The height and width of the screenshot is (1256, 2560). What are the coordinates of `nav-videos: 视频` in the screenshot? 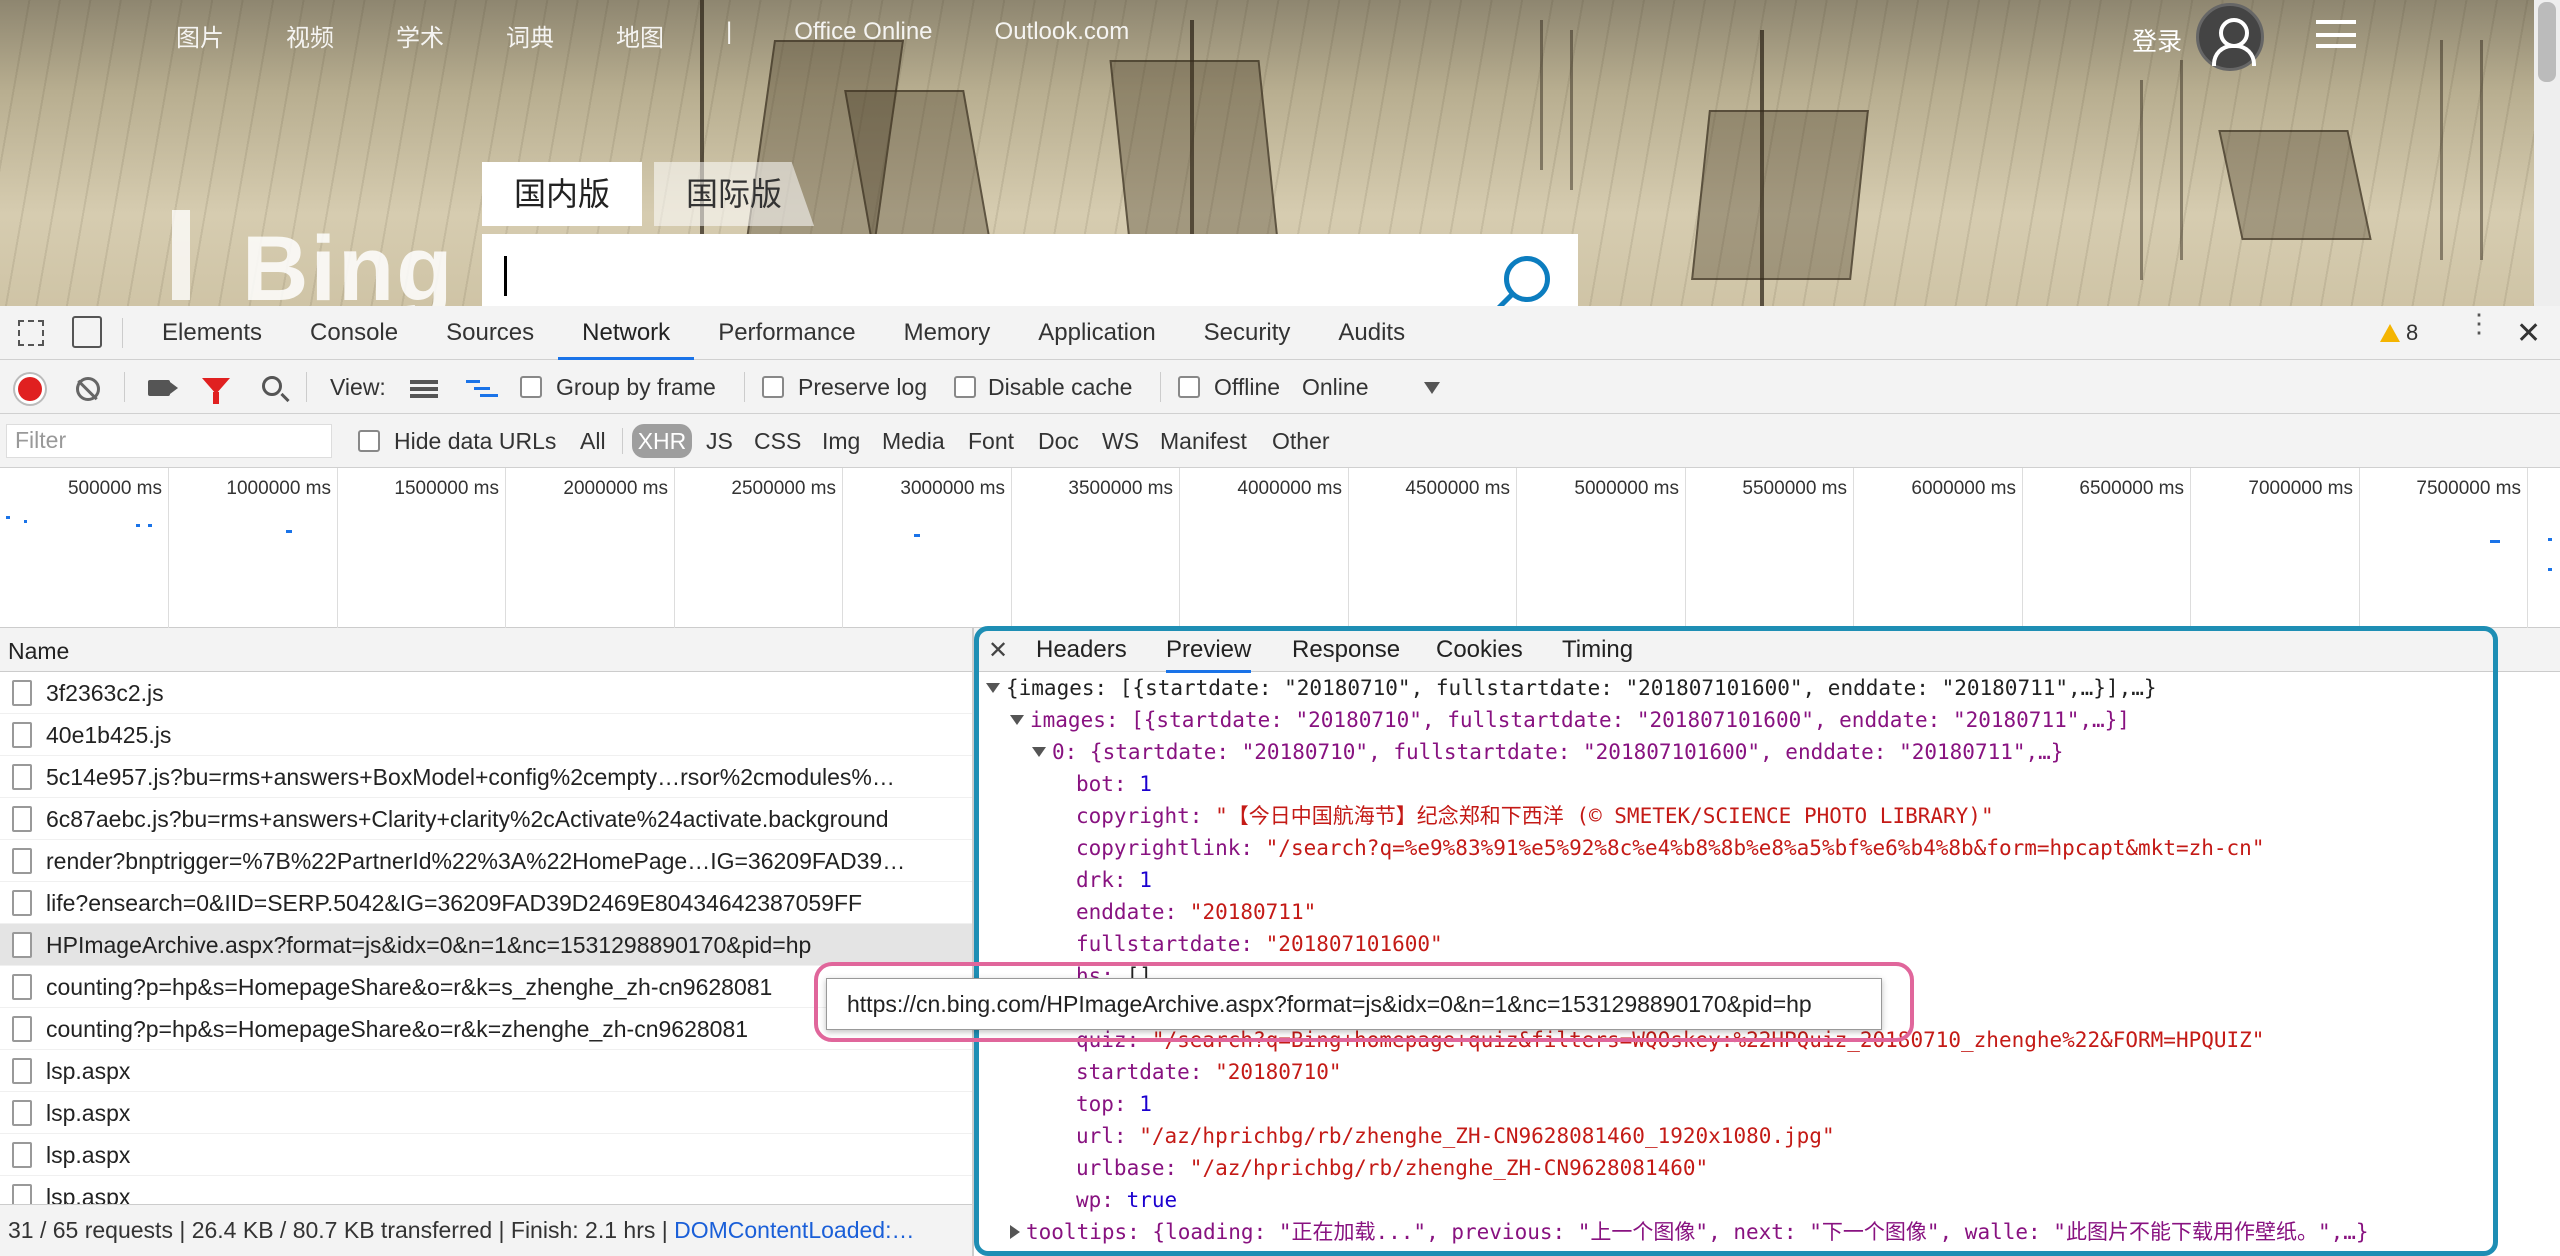 It's located at (310, 35).